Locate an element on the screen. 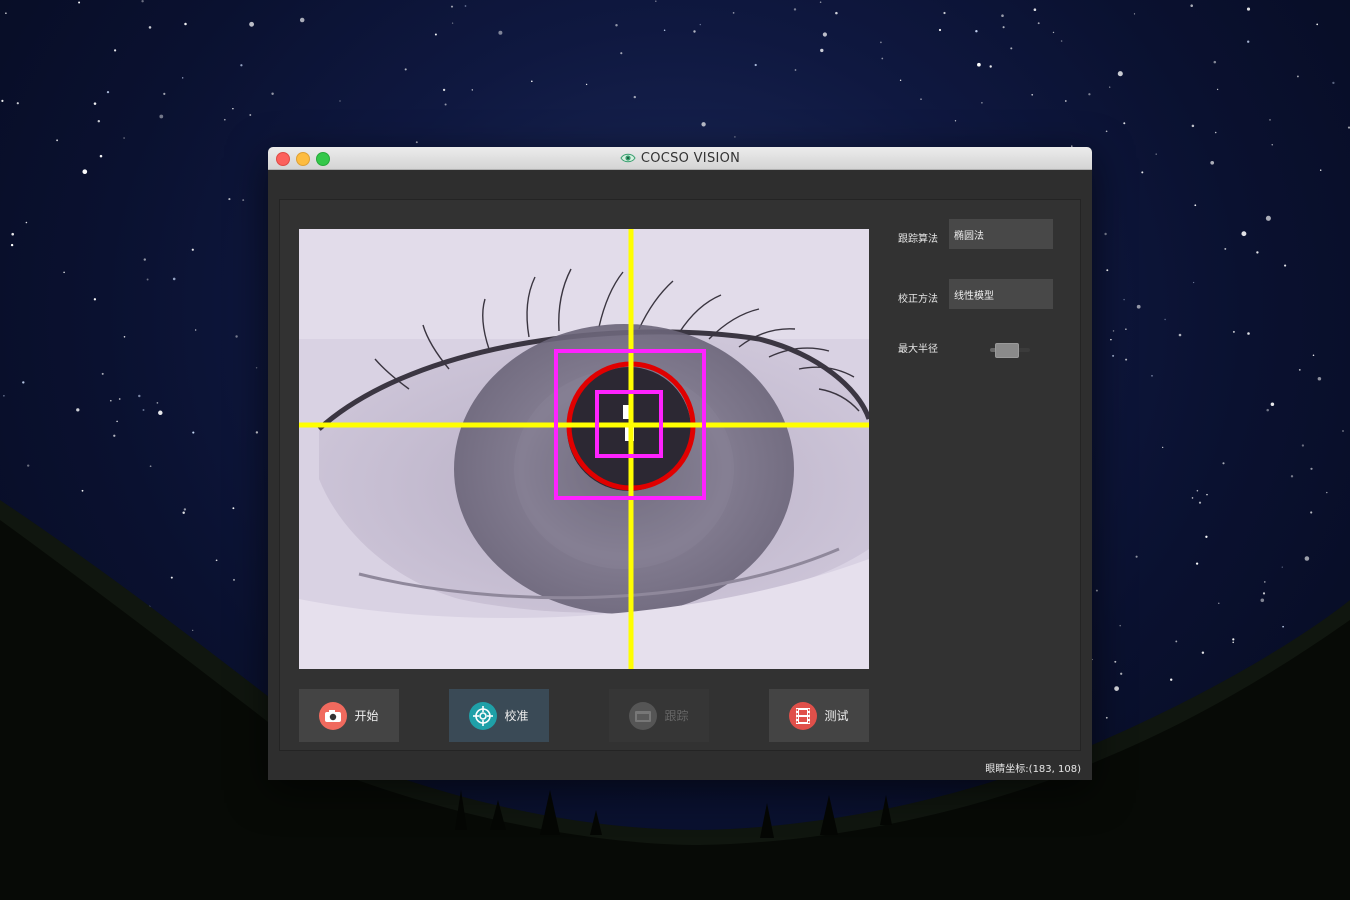 The width and height of the screenshot is (1350, 900). calibrate-button: 校准 is located at coordinates (499, 715).